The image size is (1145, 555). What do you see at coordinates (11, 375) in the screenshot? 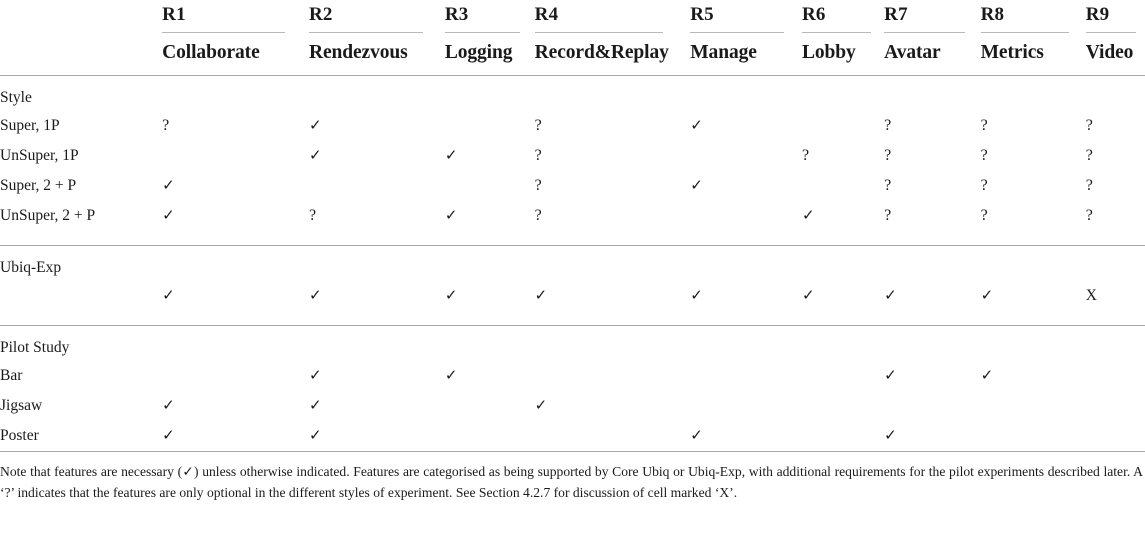
I see `row-label: Bar` at bounding box center [11, 375].